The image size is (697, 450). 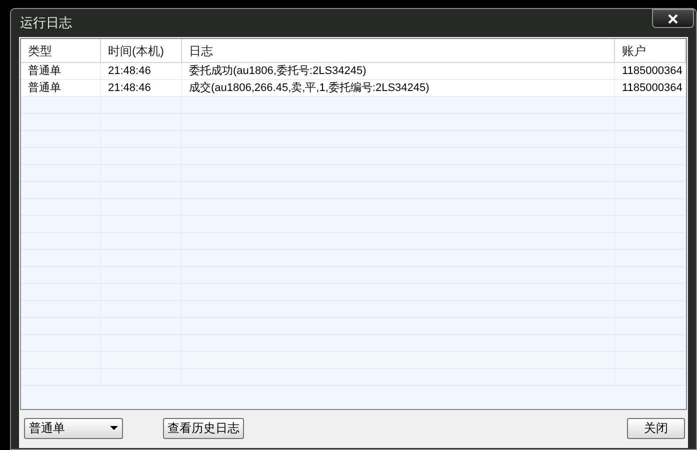 I want to click on window-title: 运行日志, so click(x=45, y=23).